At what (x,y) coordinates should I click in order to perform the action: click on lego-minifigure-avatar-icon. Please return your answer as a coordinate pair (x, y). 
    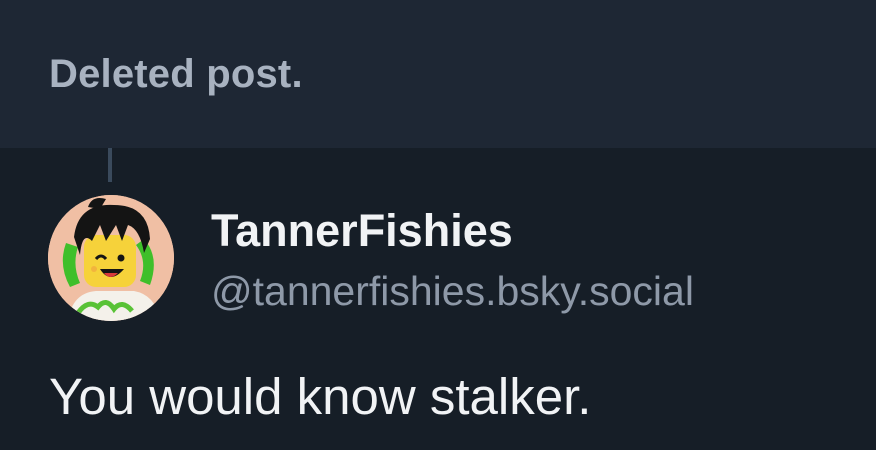
    Looking at the image, I should click on (111, 258).